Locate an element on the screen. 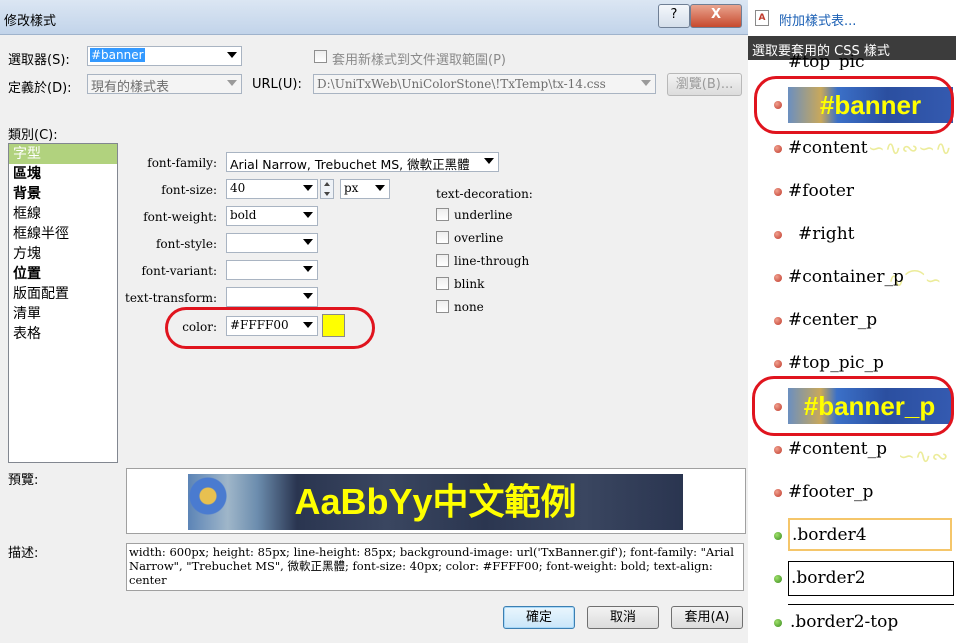 The height and width of the screenshot is (643, 956). font-size-value: 40 is located at coordinates (238, 188).